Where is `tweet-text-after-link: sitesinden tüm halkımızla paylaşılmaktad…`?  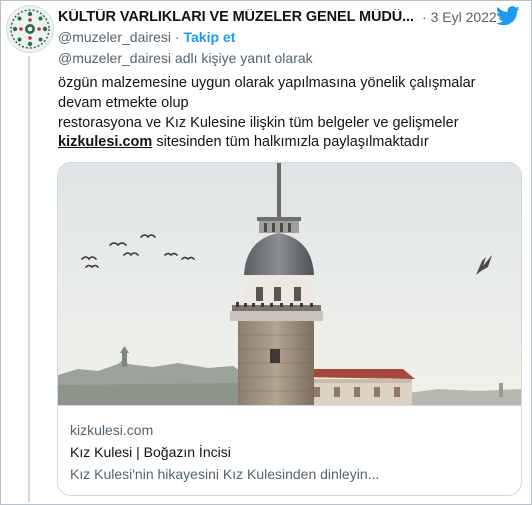 tweet-text-after-link: sitesinden tüm halkımızla paylaşılmaktad… is located at coordinates (290, 142).